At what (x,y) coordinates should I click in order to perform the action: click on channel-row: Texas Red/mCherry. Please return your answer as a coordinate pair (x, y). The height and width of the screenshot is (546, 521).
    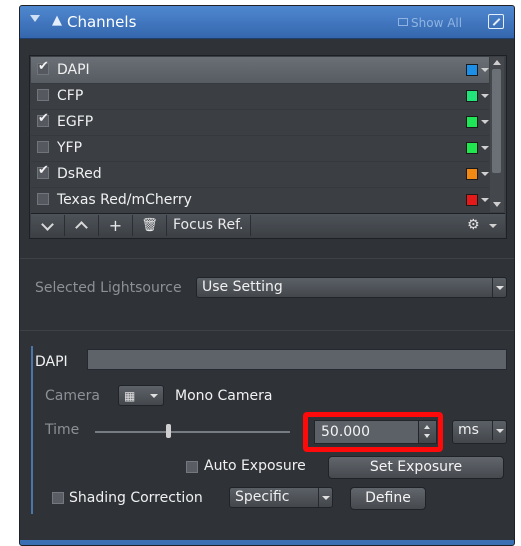
    Looking at the image, I should click on (260, 200).